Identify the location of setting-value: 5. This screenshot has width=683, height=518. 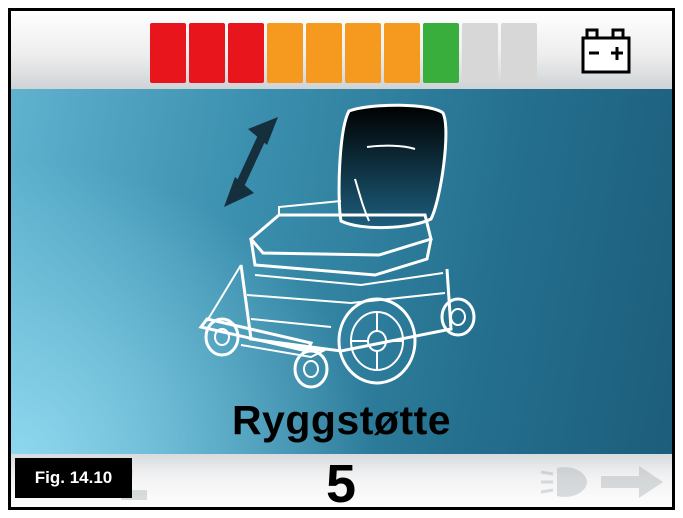
(341, 482).